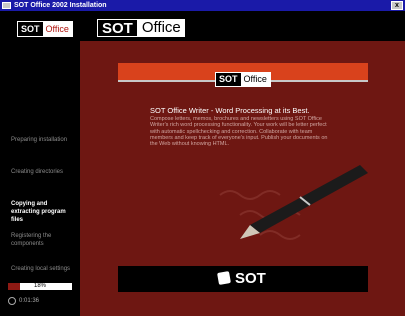 This screenshot has width=405, height=316. Describe the element at coordinates (30, 29) in the screenshot. I see `logo-brand: SOT` at that location.